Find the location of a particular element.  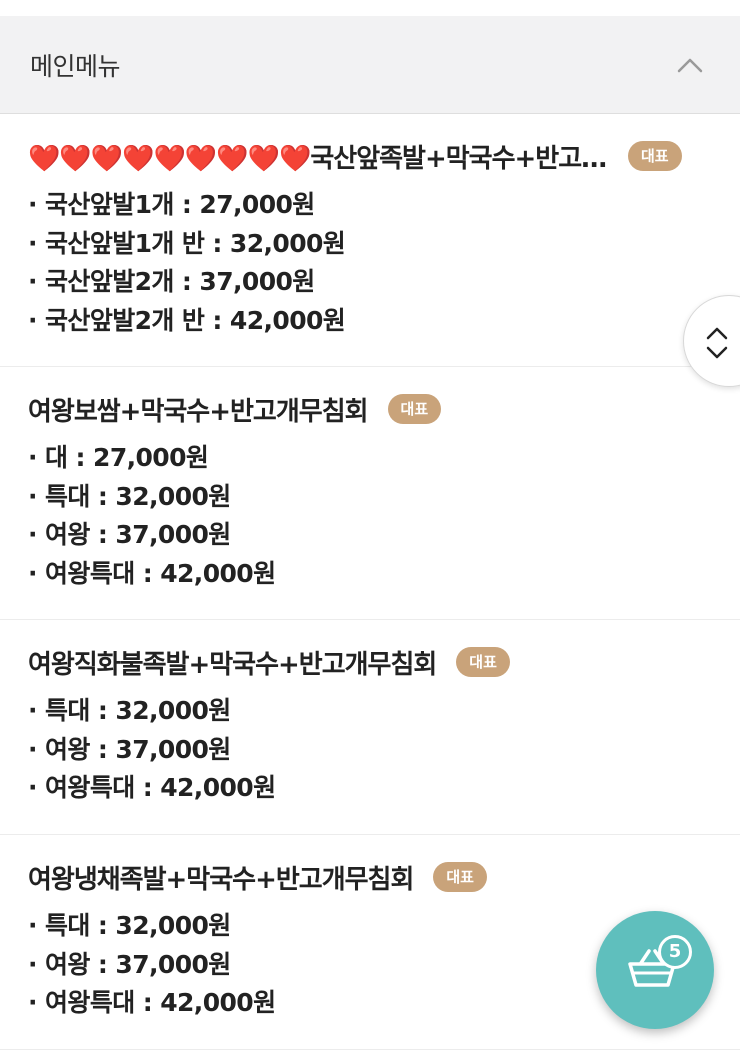

top-strip is located at coordinates (370, 8).